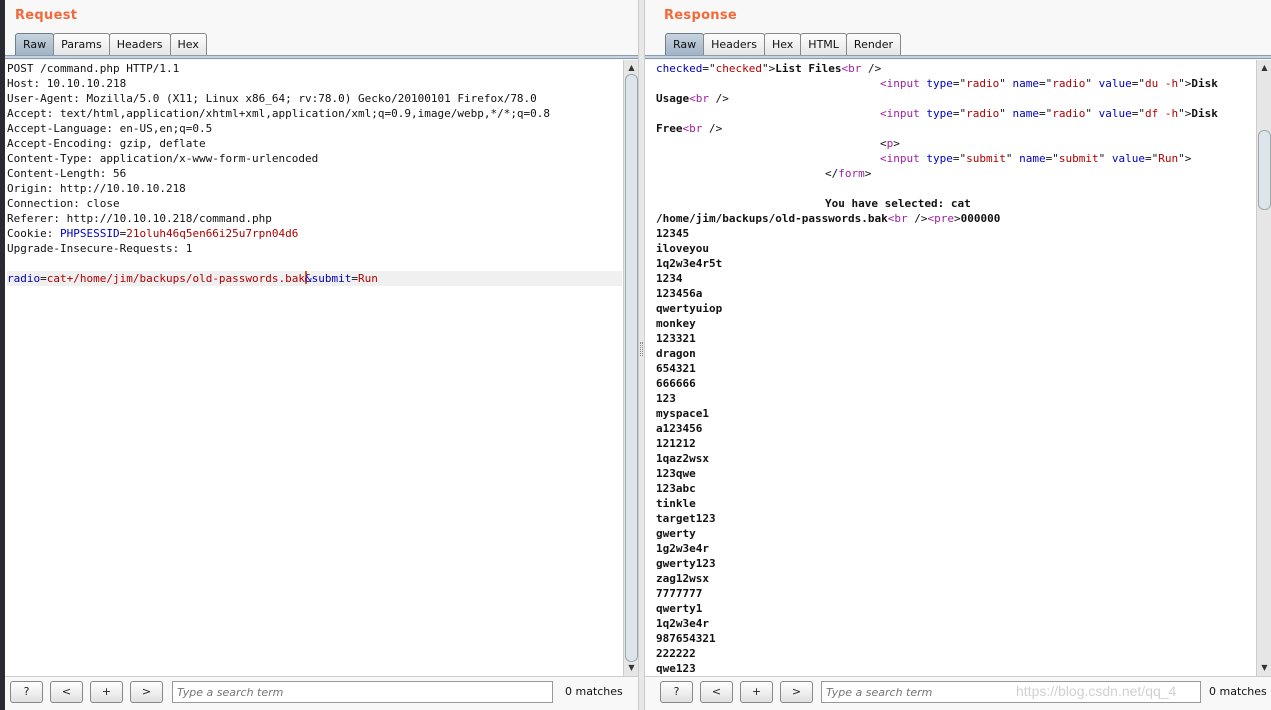  I want to click on code-token: Cookie:, so click(33, 233).